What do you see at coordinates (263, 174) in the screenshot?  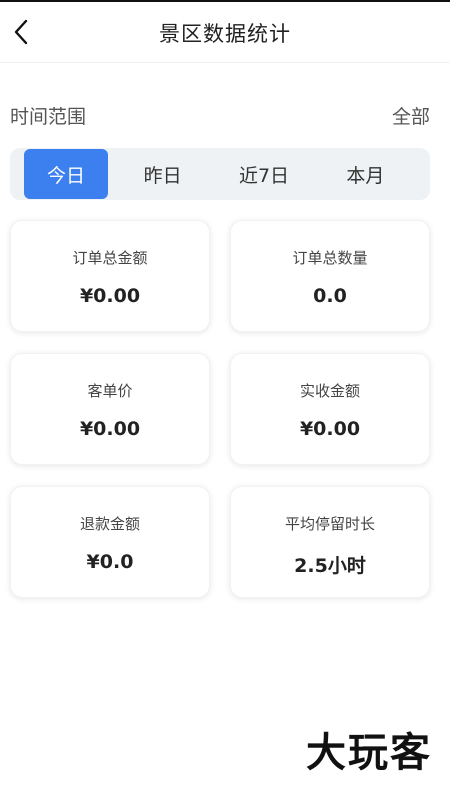 I see `tab-last-7-days: 近7日` at bounding box center [263, 174].